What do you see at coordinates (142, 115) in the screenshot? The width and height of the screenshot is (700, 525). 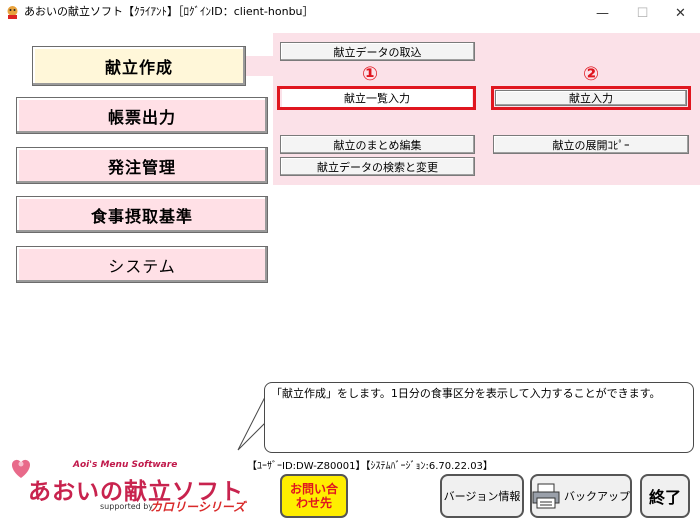 I see `menu-item-report-output: 帳票出力` at bounding box center [142, 115].